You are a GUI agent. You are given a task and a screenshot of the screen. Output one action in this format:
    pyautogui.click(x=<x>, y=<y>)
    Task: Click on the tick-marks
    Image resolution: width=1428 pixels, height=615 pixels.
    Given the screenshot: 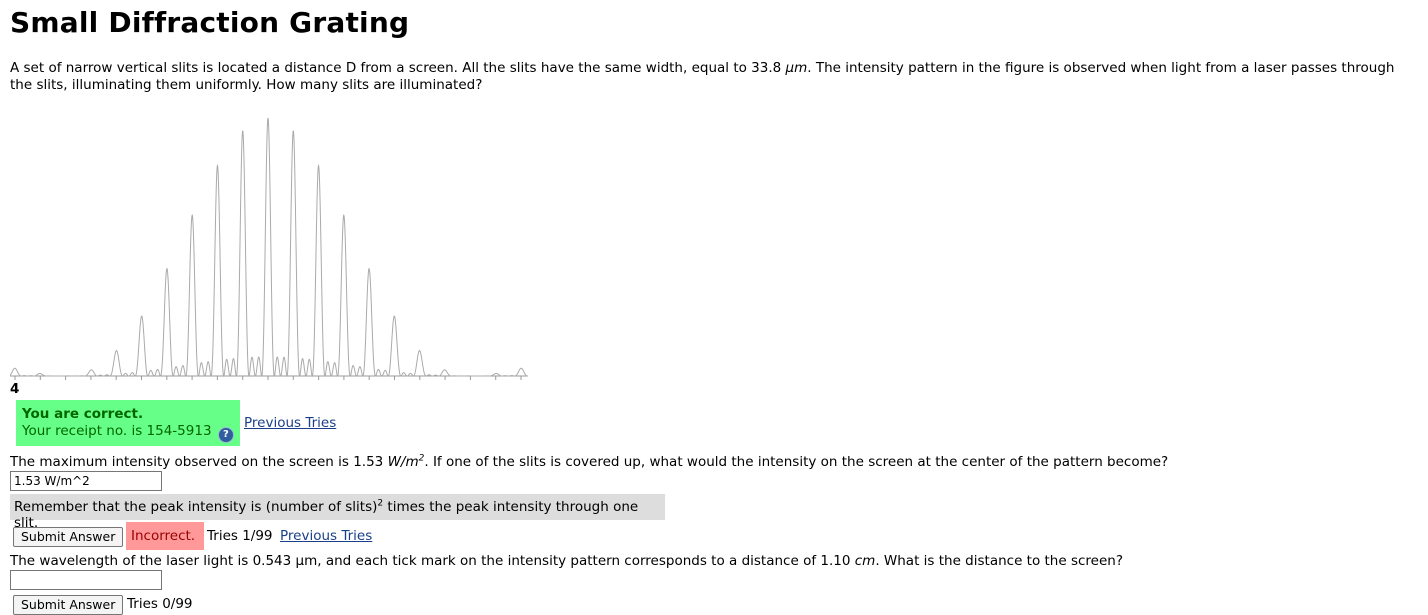 What is the action you would take?
    pyautogui.click(x=268, y=378)
    